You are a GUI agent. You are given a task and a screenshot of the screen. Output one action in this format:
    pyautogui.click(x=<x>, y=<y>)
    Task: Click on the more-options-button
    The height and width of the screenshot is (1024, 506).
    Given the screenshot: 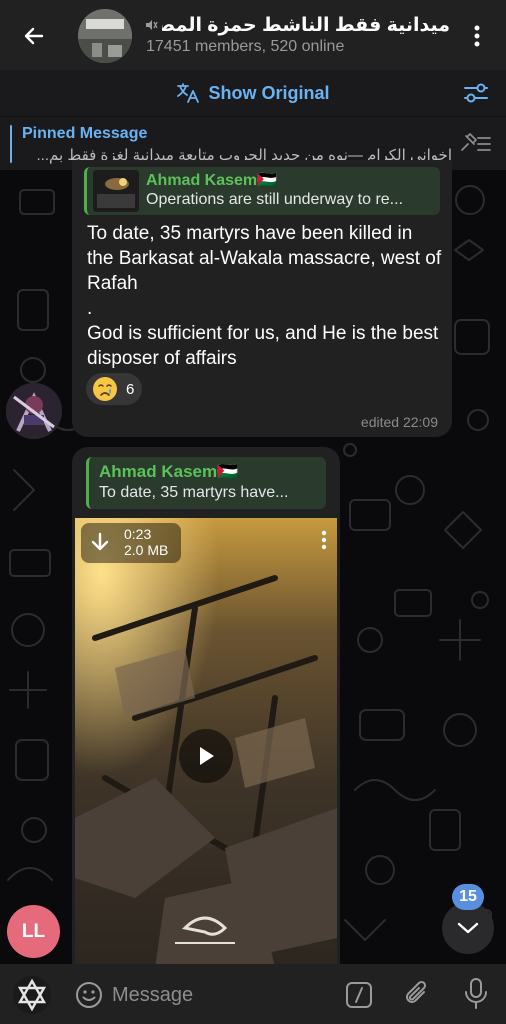 What is the action you would take?
    pyautogui.click(x=477, y=36)
    